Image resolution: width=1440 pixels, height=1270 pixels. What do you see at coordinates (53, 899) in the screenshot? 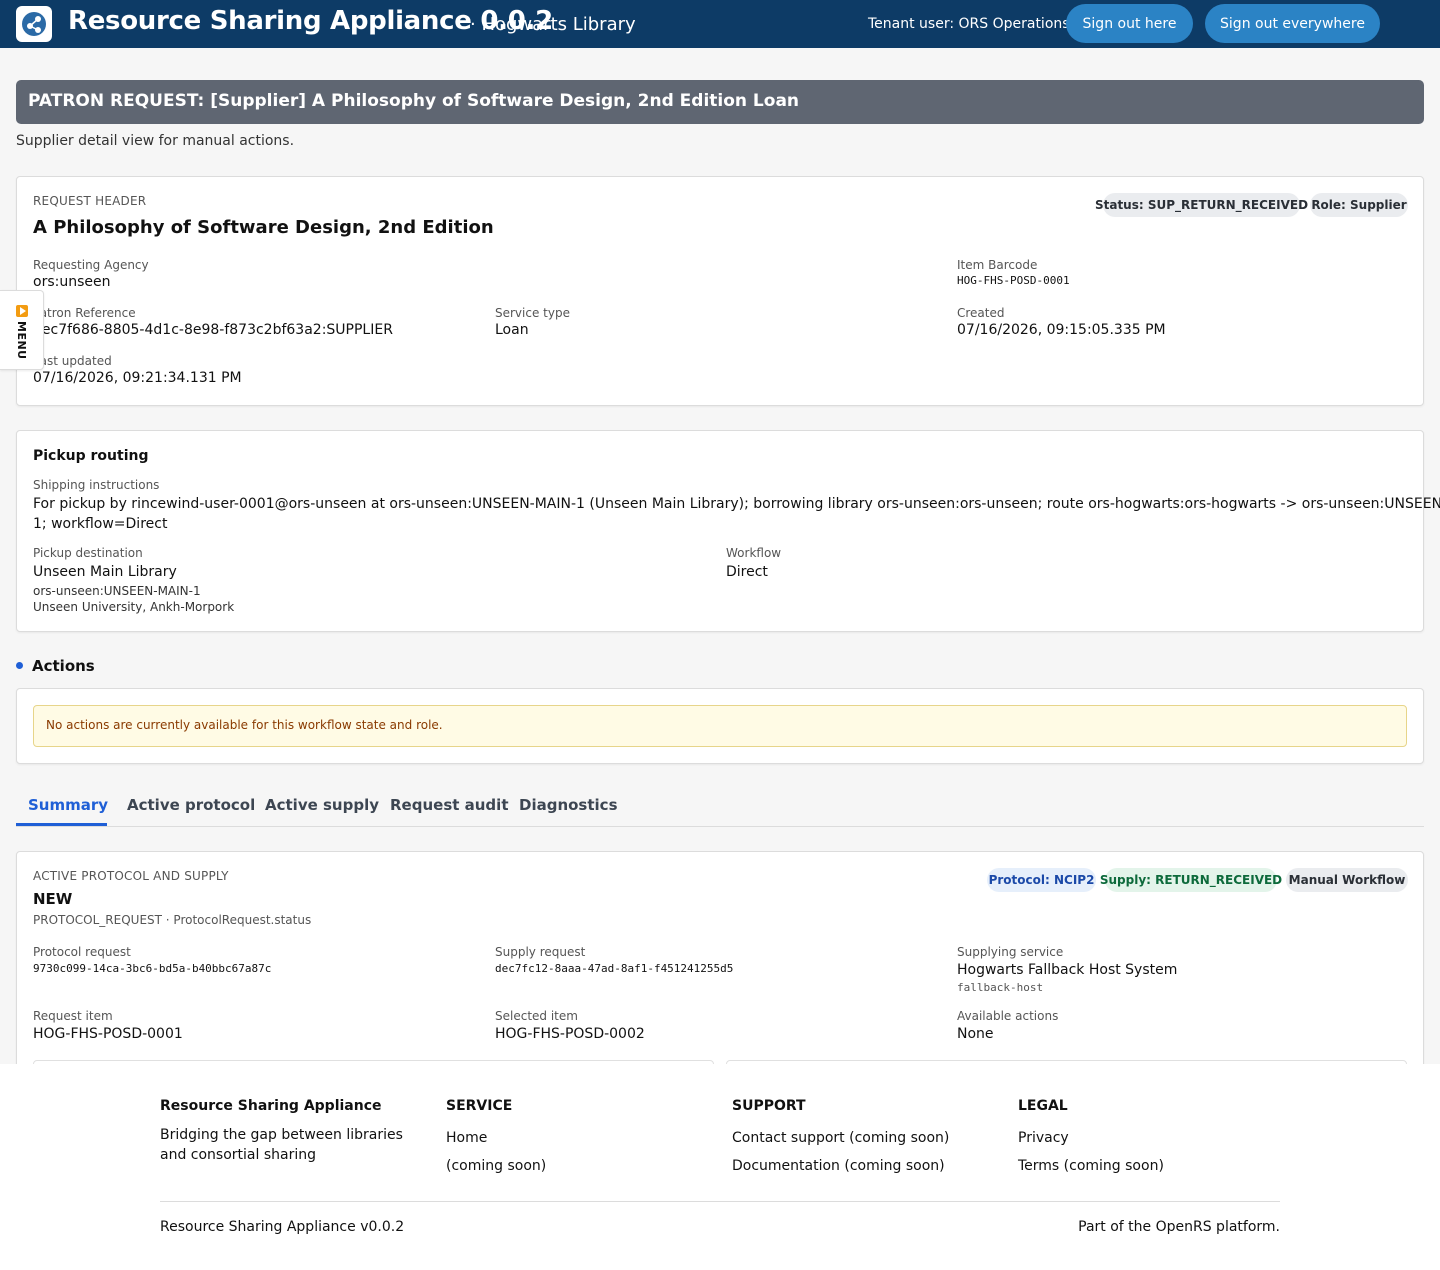
I see `protocol-state: NEW` at bounding box center [53, 899].